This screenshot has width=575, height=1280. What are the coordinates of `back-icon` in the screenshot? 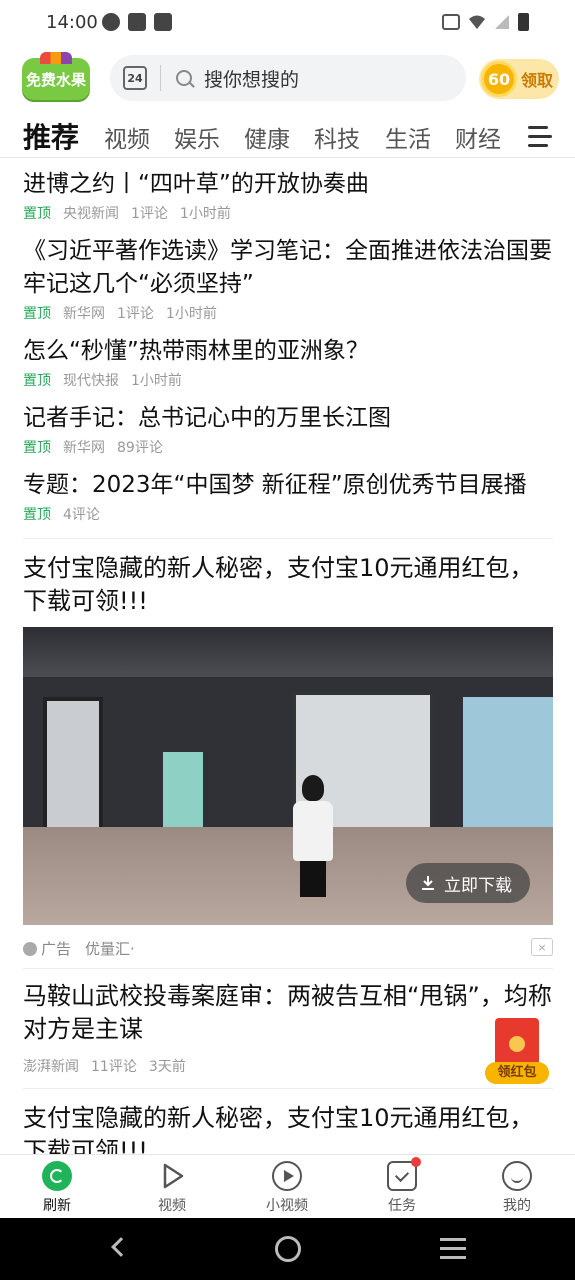 It's located at (121, 1247).